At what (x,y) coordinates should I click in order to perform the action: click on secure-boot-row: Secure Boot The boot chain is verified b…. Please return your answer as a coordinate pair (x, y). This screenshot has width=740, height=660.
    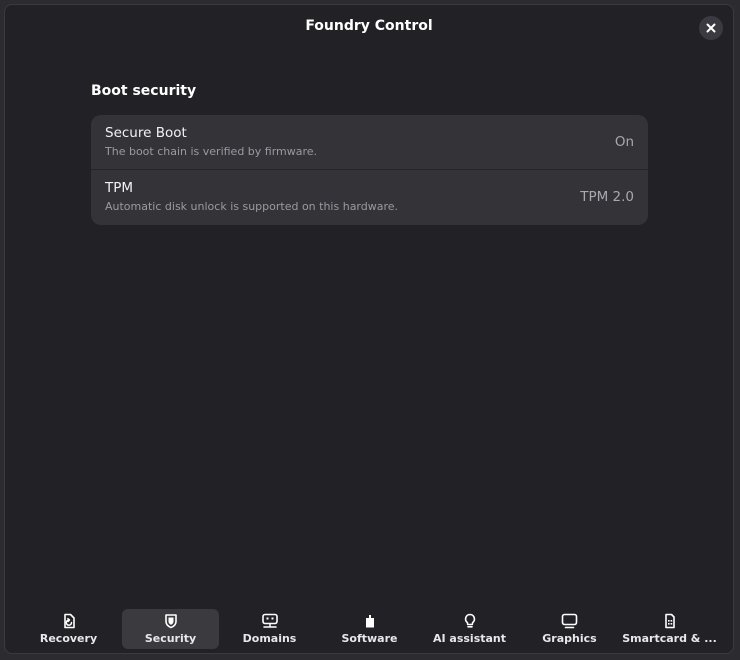
    Looking at the image, I should click on (369, 142).